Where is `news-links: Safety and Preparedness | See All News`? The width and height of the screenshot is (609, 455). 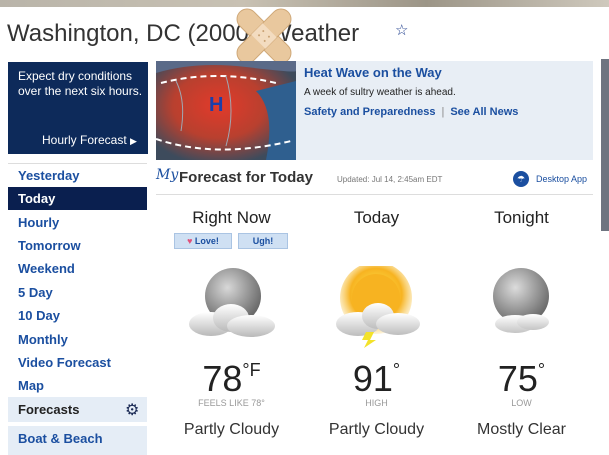 news-links: Safety and Preparedness | See All News is located at coordinates (411, 112).